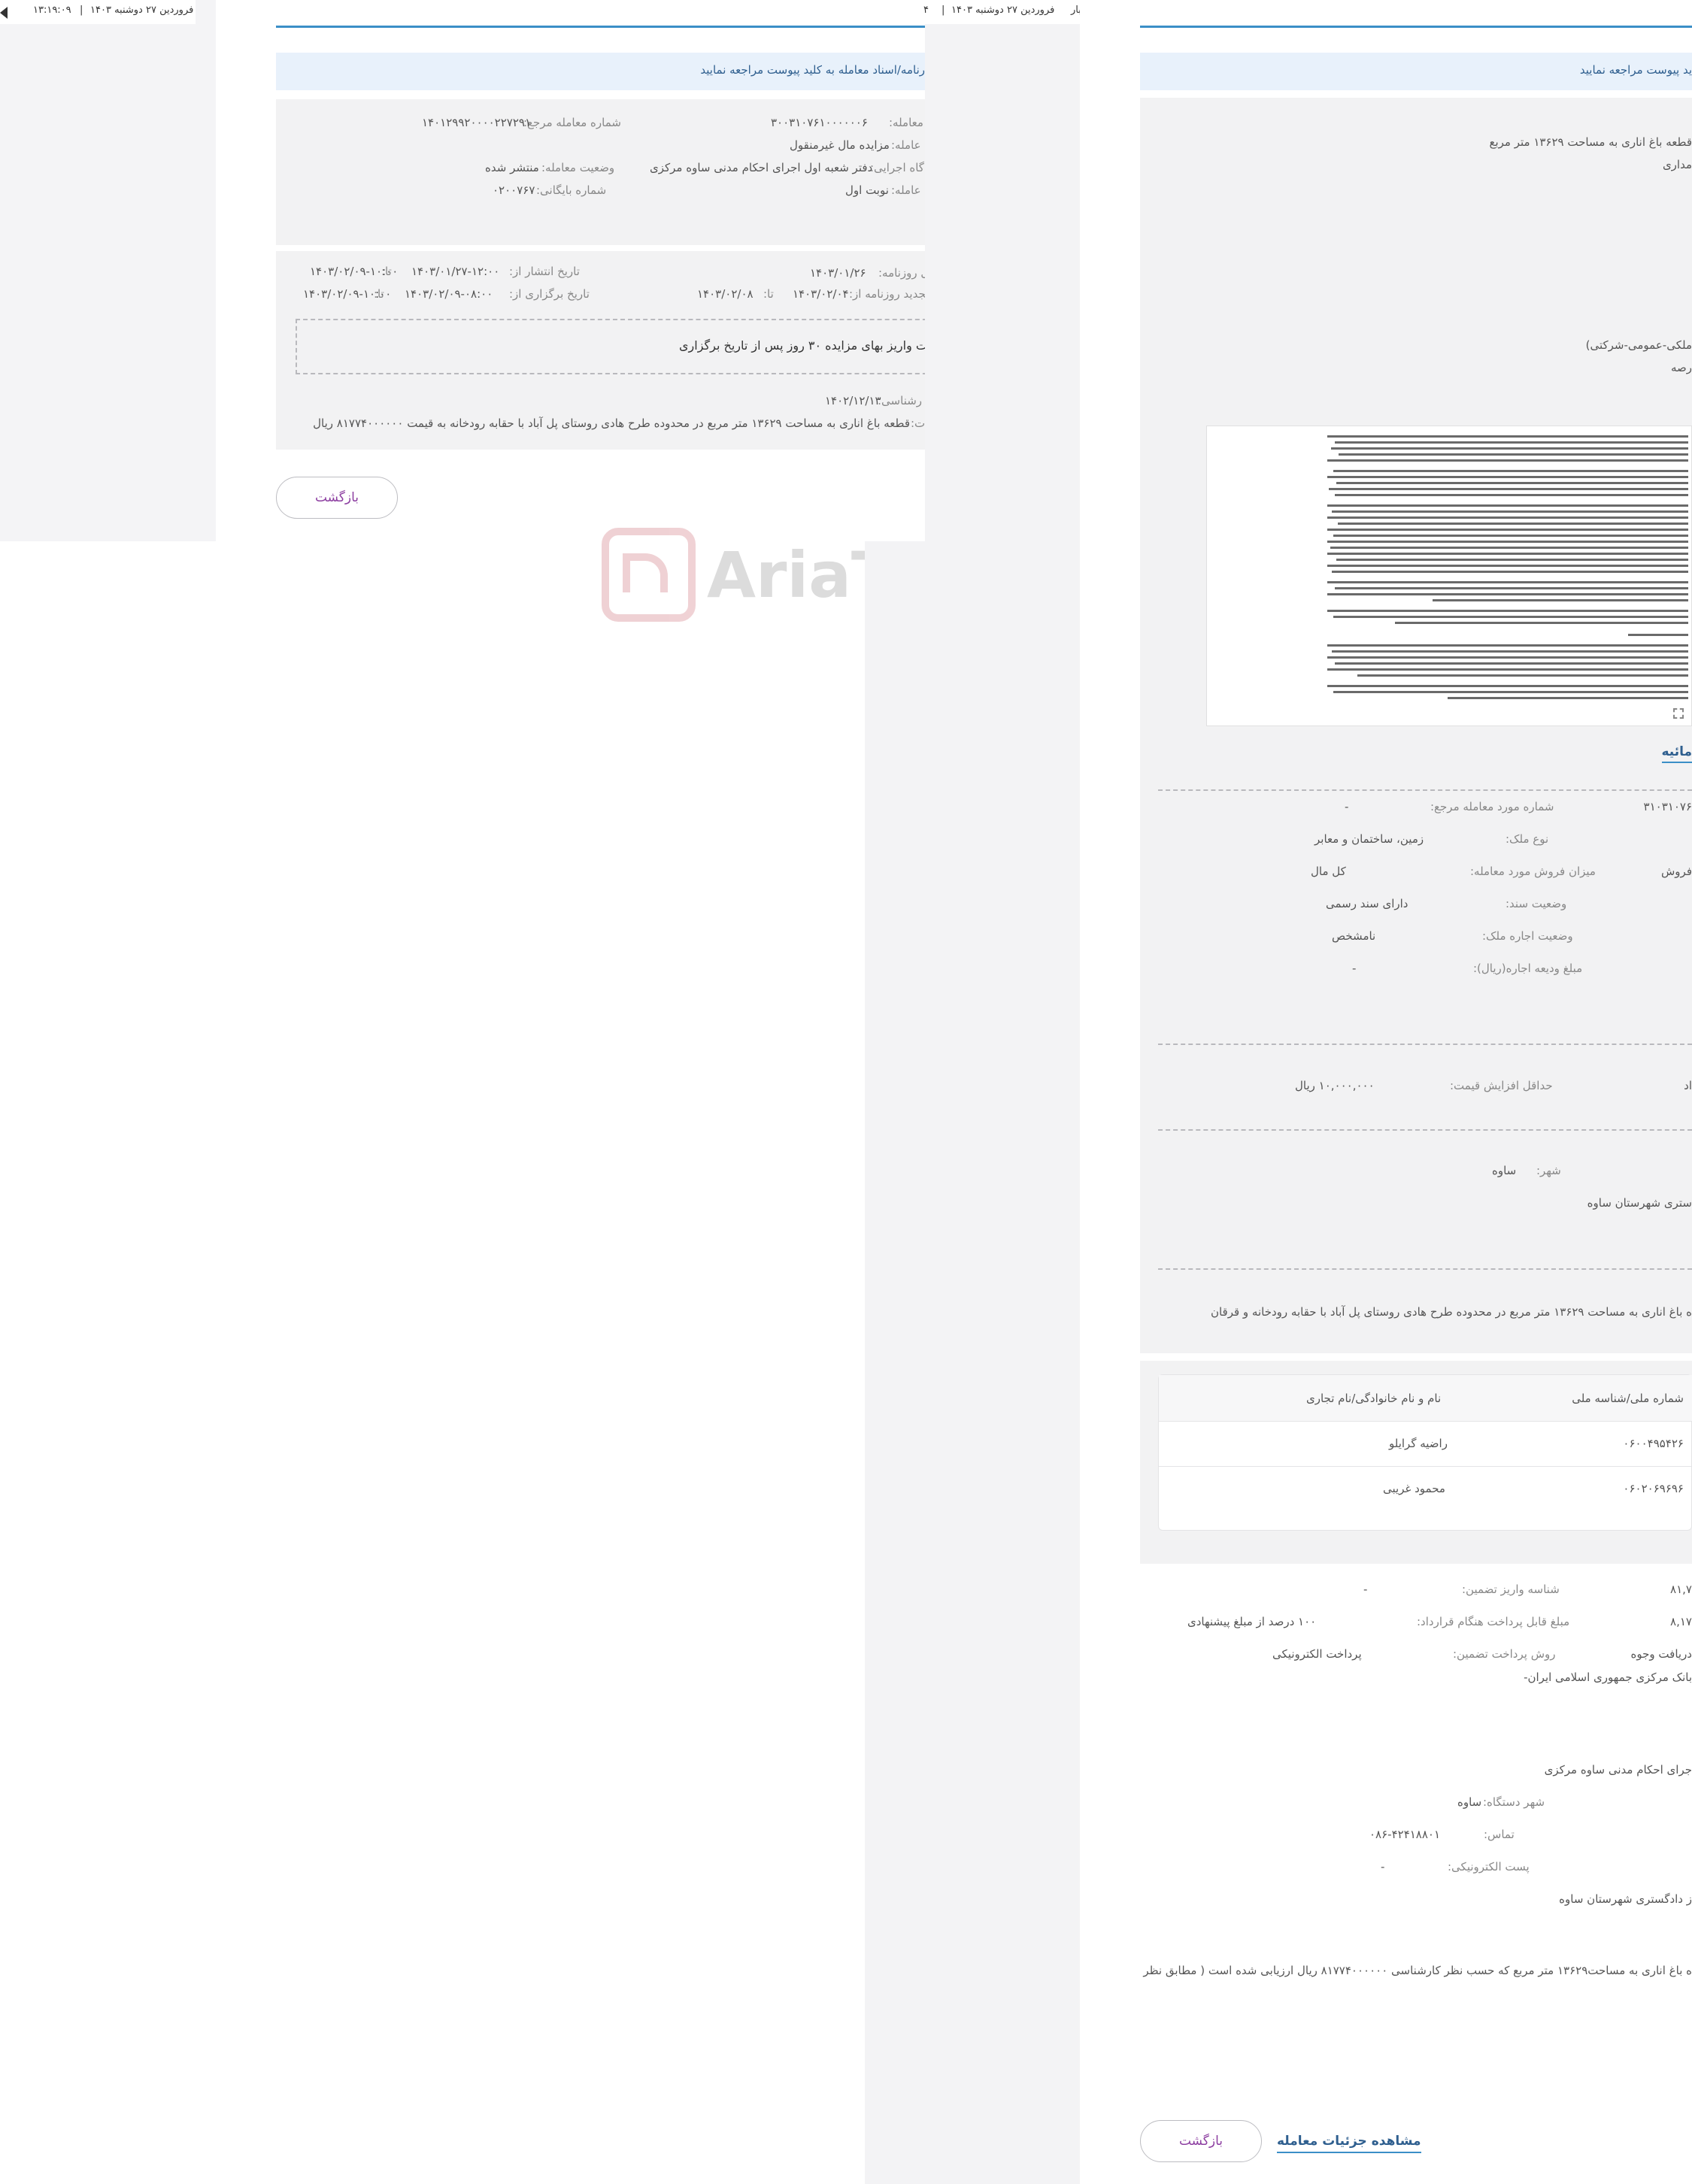 The height and width of the screenshot is (2184, 1692). What do you see at coordinates (1625, 1899) in the screenshot?
I see `court2-cut: ز دادگستری شهرستان ساوه` at bounding box center [1625, 1899].